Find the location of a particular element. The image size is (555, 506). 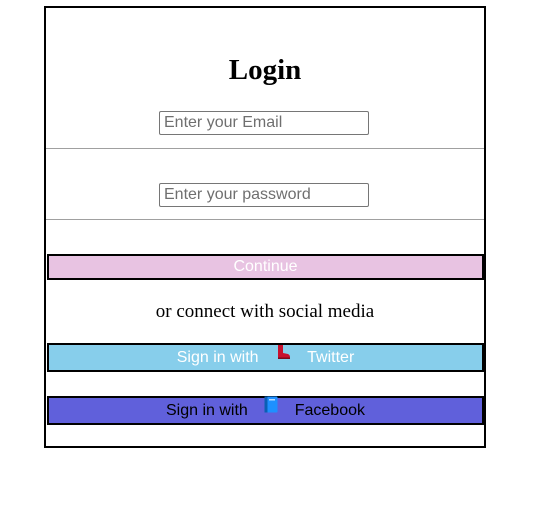

continue-button: Continue is located at coordinates (265, 267).